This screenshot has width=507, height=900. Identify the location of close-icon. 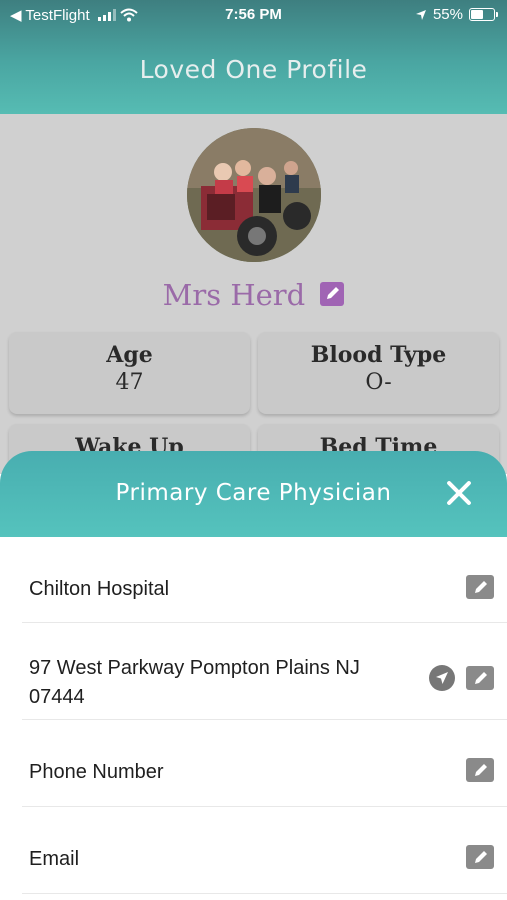
(459, 493).